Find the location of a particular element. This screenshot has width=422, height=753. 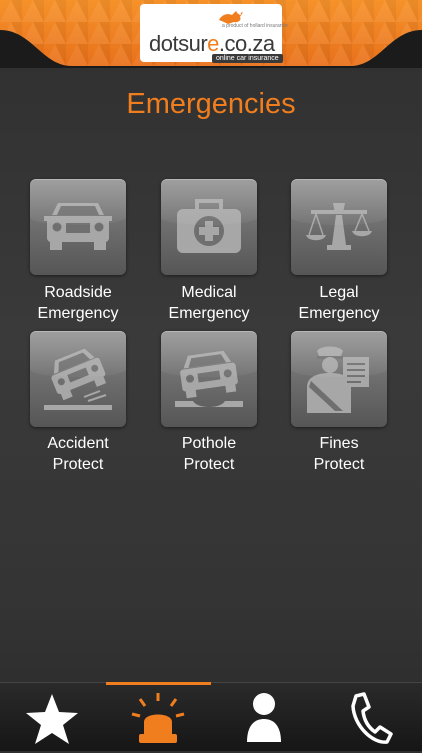

tab-favourites is located at coordinates (52, 719).